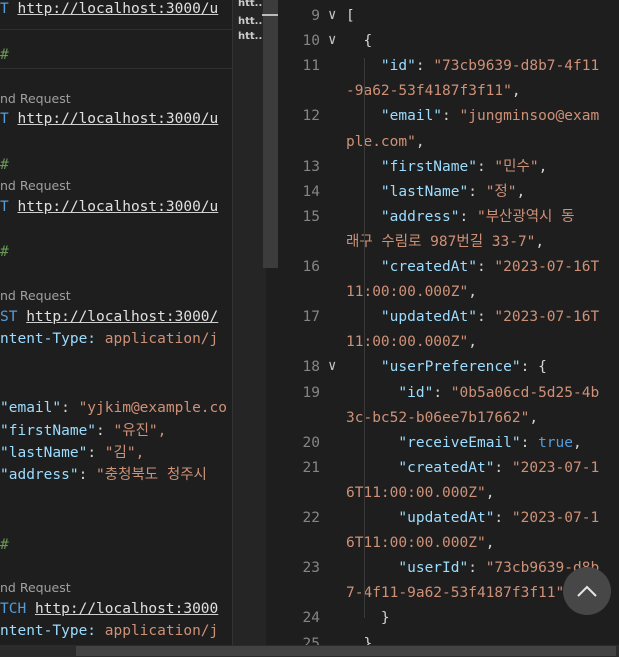 The image size is (619, 657). What do you see at coordinates (311, 392) in the screenshot?
I see `line-number: 19` at bounding box center [311, 392].